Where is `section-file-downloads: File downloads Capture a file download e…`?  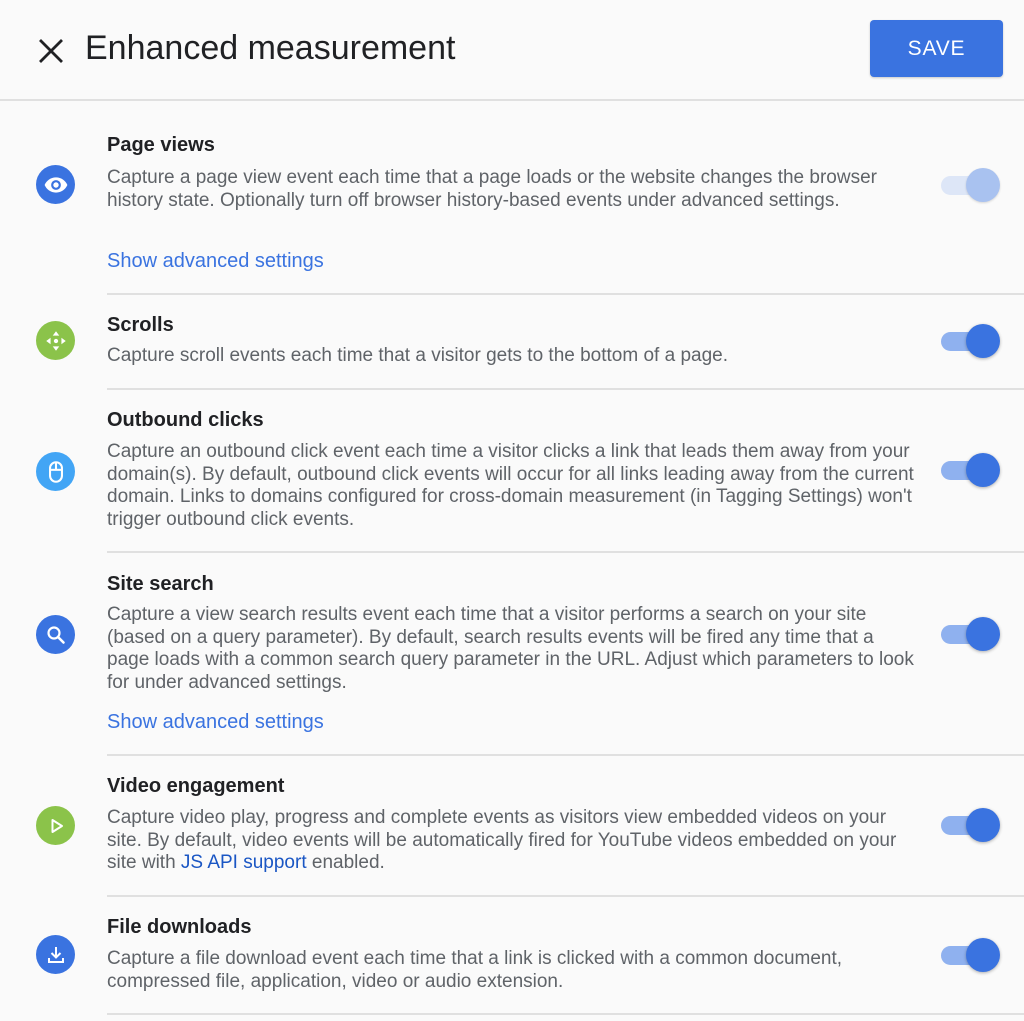 section-file-downloads: File downloads Capture a file download e… is located at coordinates (512, 956).